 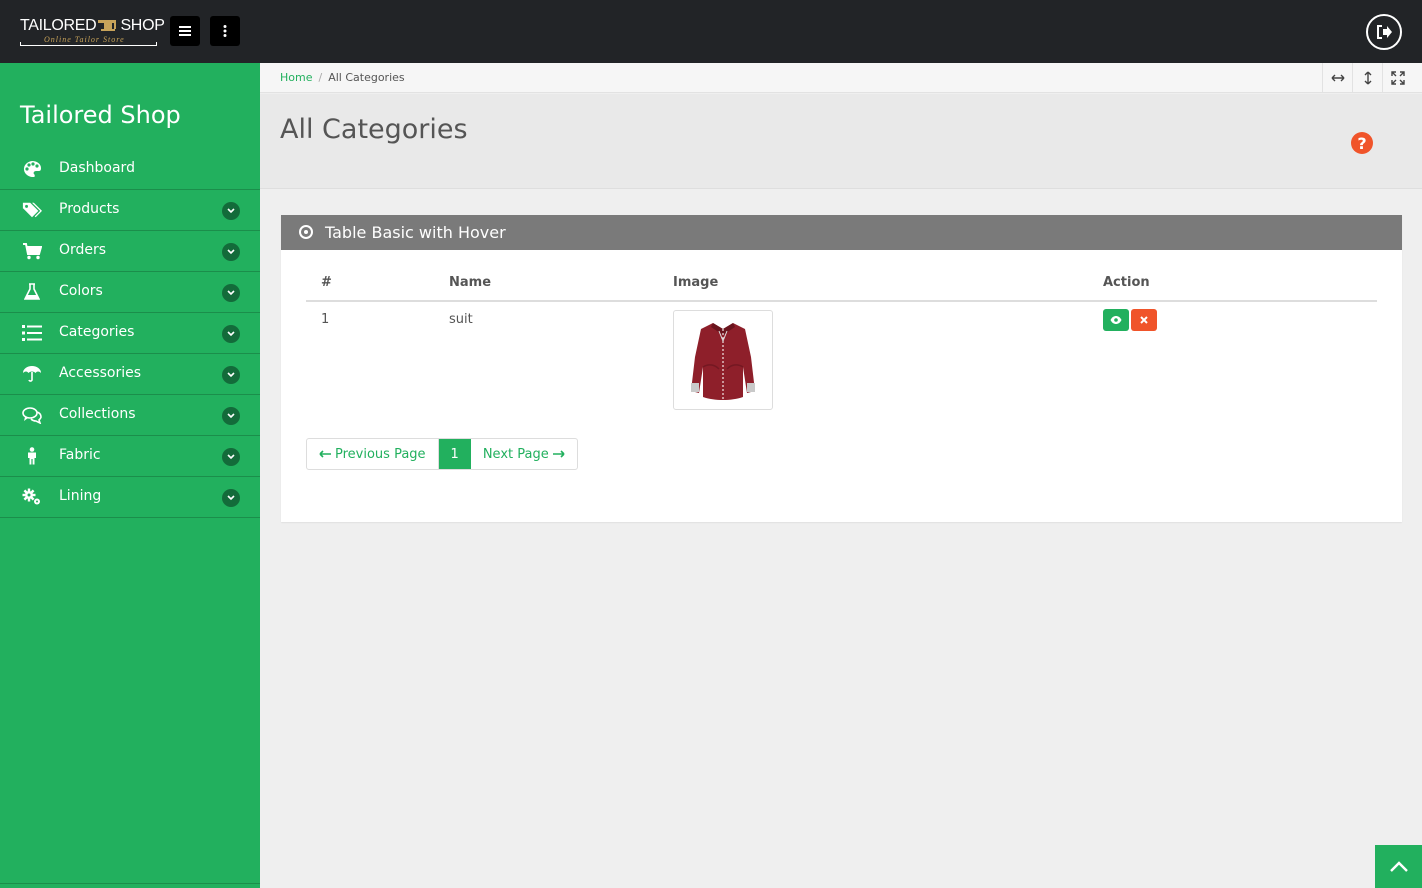 What do you see at coordinates (83, 250) in the screenshot?
I see `sidebar-item-label: Orders` at bounding box center [83, 250].